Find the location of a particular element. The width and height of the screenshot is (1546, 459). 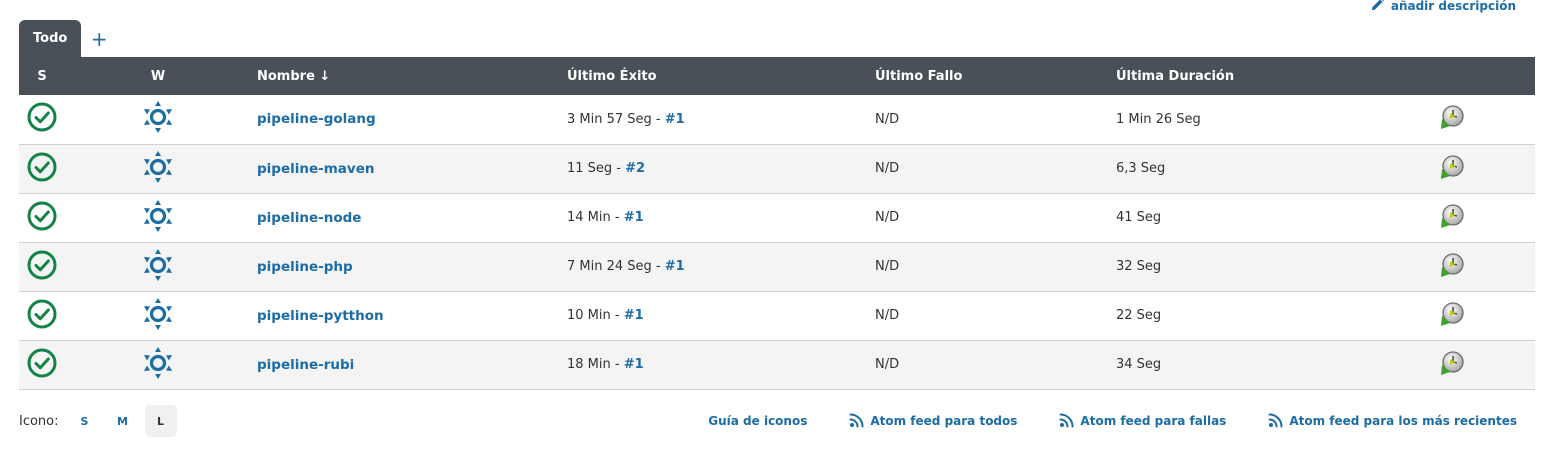

last-success-time: 10 Min - is located at coordinates (595, 315).